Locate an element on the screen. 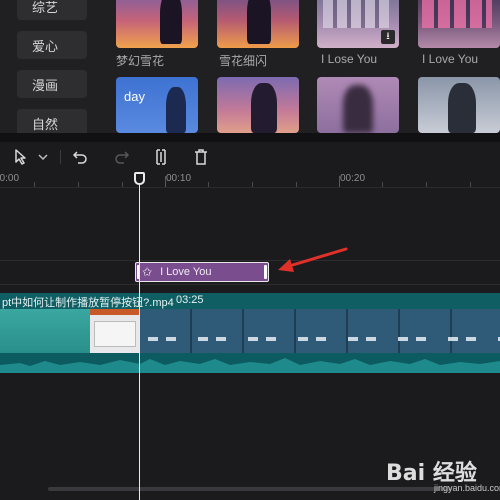 The width and height of the screenshot is (500, 500). effect-thumbnail-day: day is located at coordinates (157, 105).